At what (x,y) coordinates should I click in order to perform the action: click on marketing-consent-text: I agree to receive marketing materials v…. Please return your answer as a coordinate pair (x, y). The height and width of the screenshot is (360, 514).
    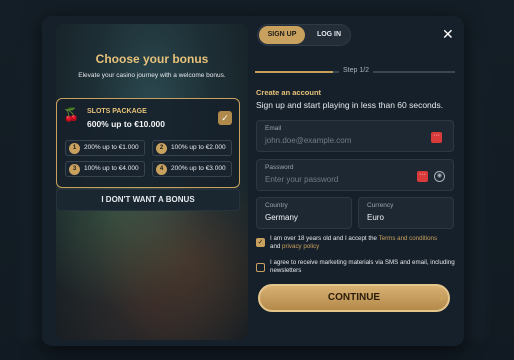
    Looking at the image, I should click on (362, 266).